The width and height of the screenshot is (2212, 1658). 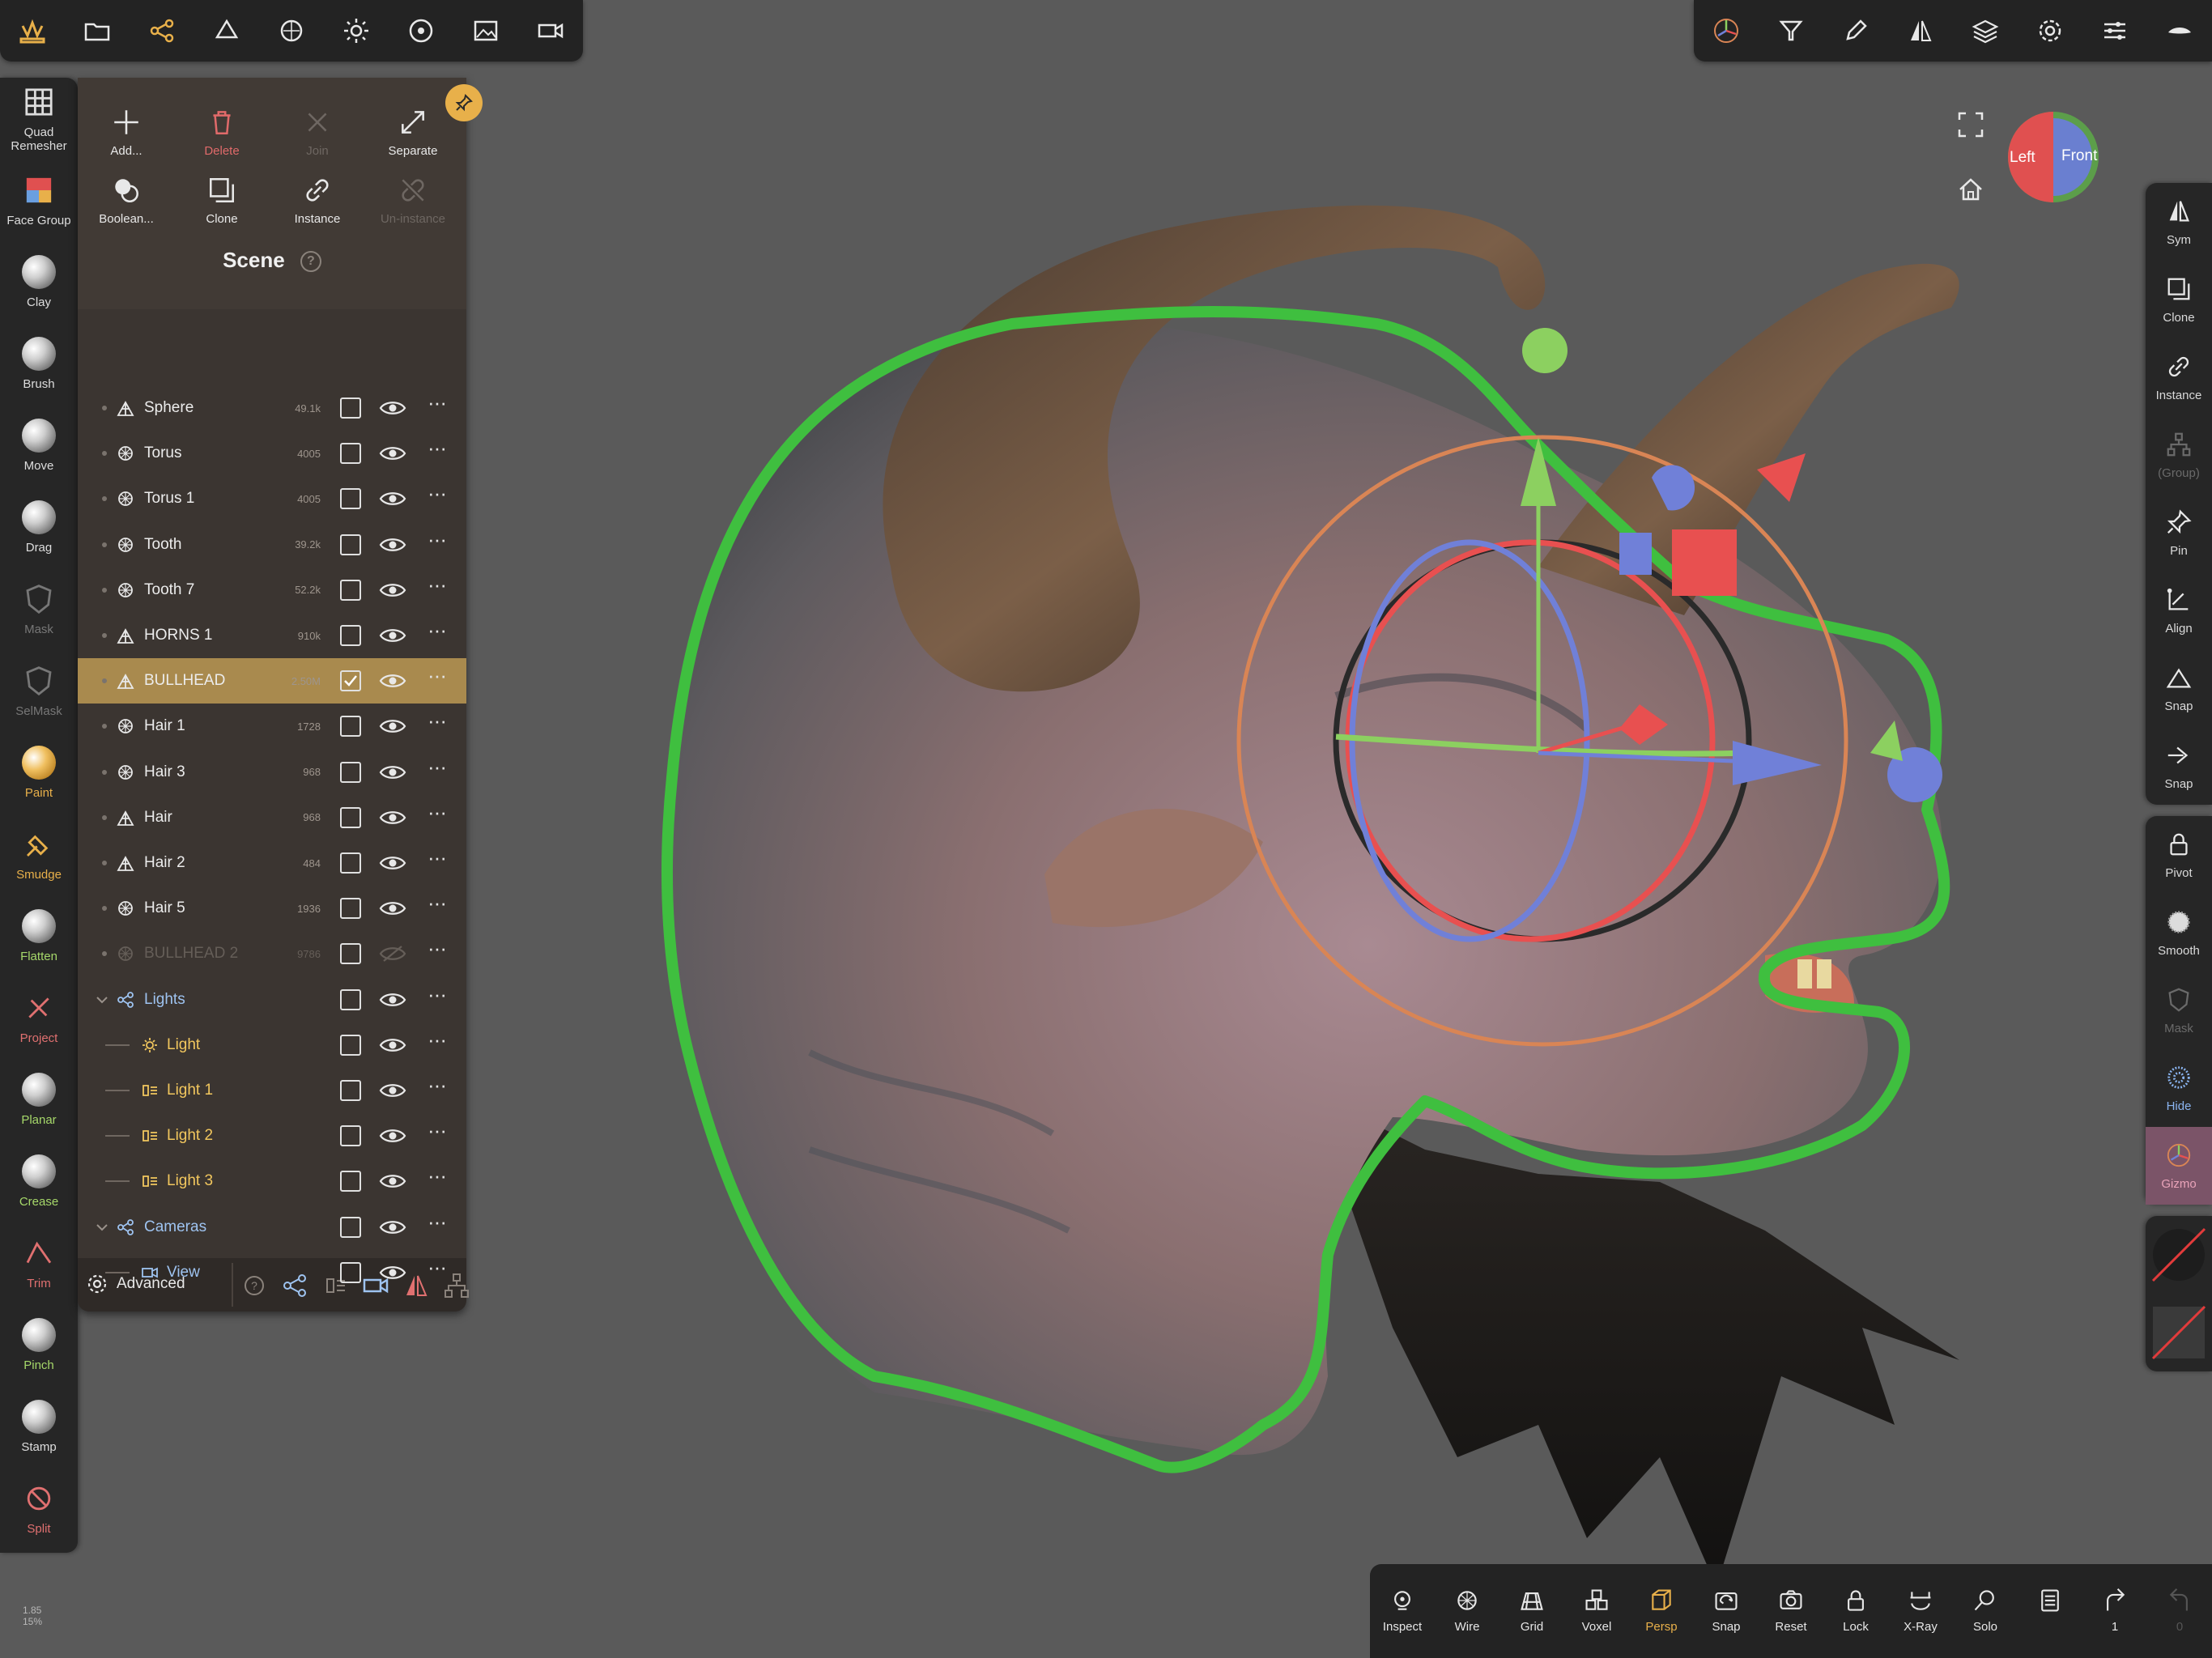 What do you see at coordinates (39, 773) in the screenshot?
I see `tool-paint: Paint` at bounding box center [39, 773].